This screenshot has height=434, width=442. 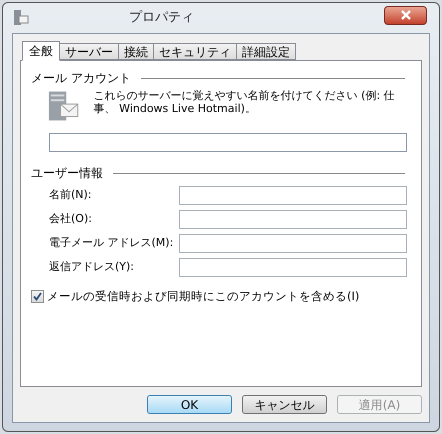 What do you see at coordinates (111, 243) in the screenshot?
I see `field-label: 電子メール アドレス(M):` at bounding box center [111, 243].